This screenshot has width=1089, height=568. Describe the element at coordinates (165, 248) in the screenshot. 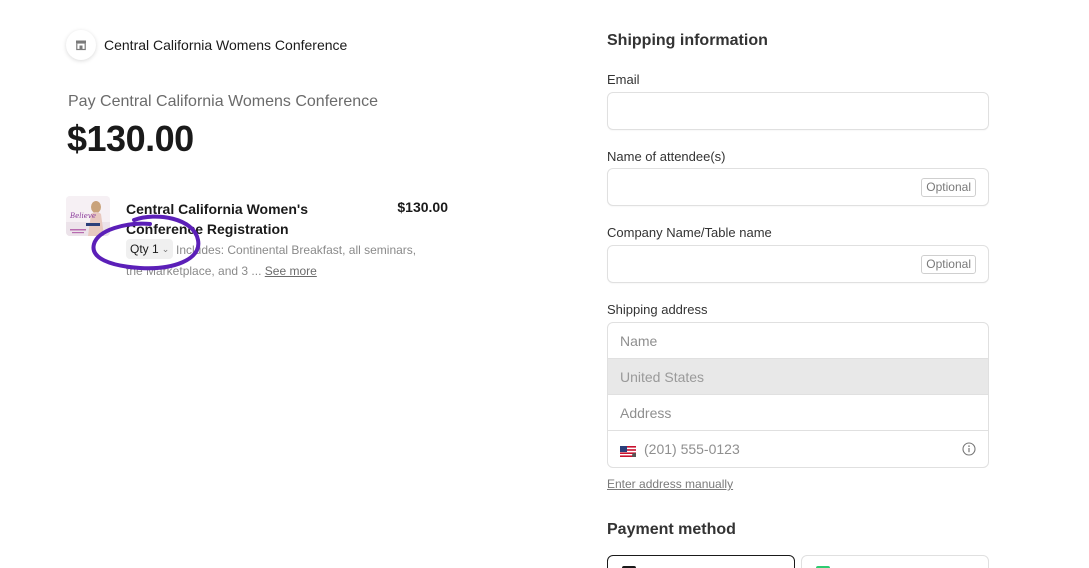

I see `chevron-down-icon: ⌄` at that location.